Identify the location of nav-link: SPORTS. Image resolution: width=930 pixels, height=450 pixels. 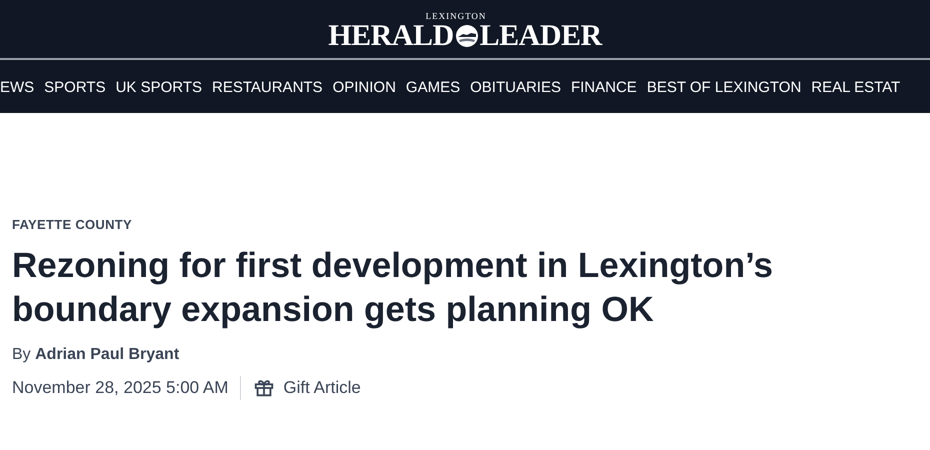
(75, 87).